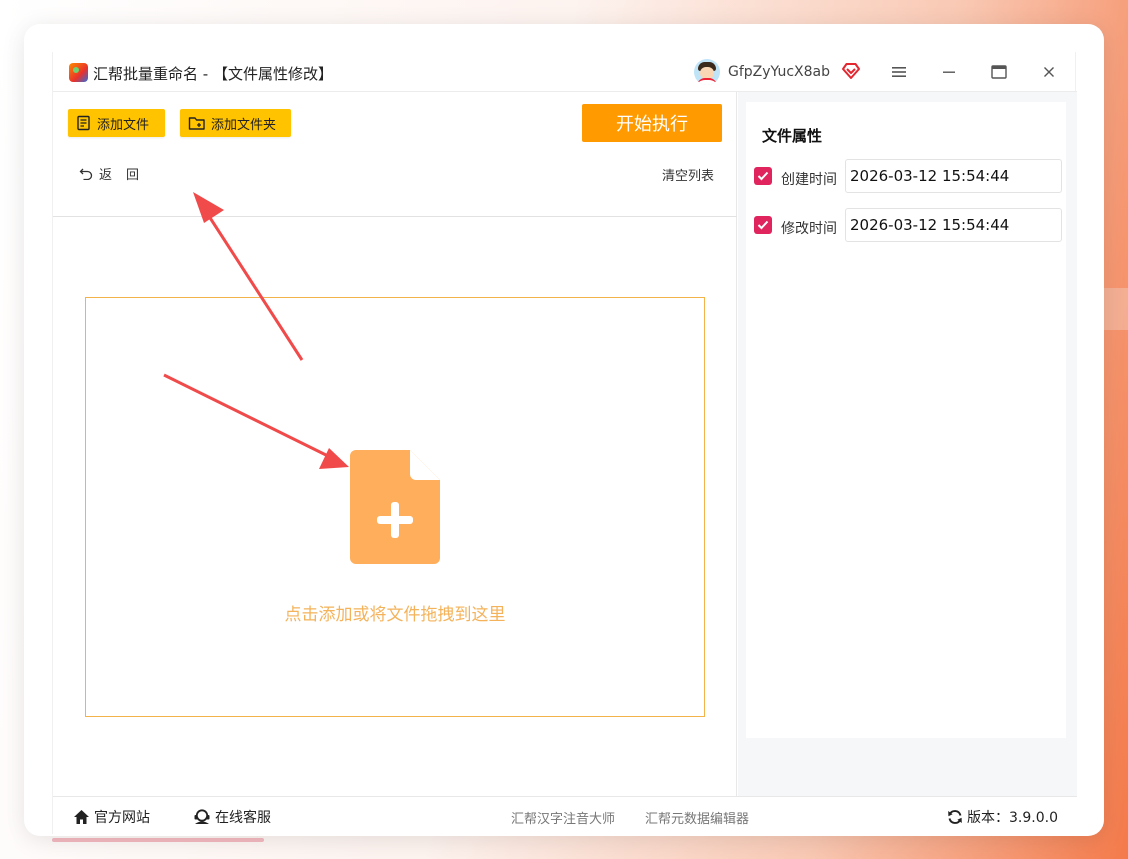 Image resolution: width=1128 pixels, height=859 pixels. Describe the element at coordinates (792, 136) in the screenshot. I see `properties-title: 文件属性` at that location.